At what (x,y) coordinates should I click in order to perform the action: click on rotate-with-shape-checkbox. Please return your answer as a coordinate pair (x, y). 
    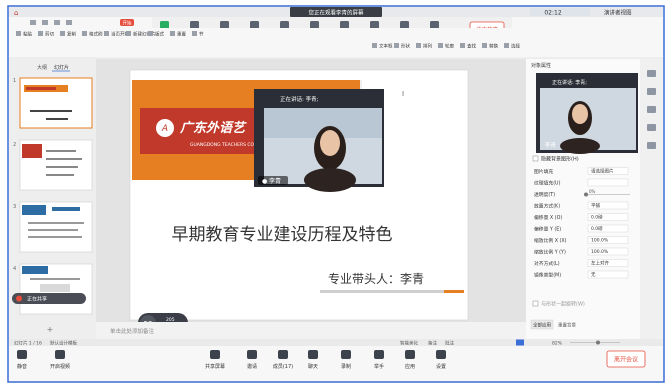
    Looking at the image, I should click on (535, 303).